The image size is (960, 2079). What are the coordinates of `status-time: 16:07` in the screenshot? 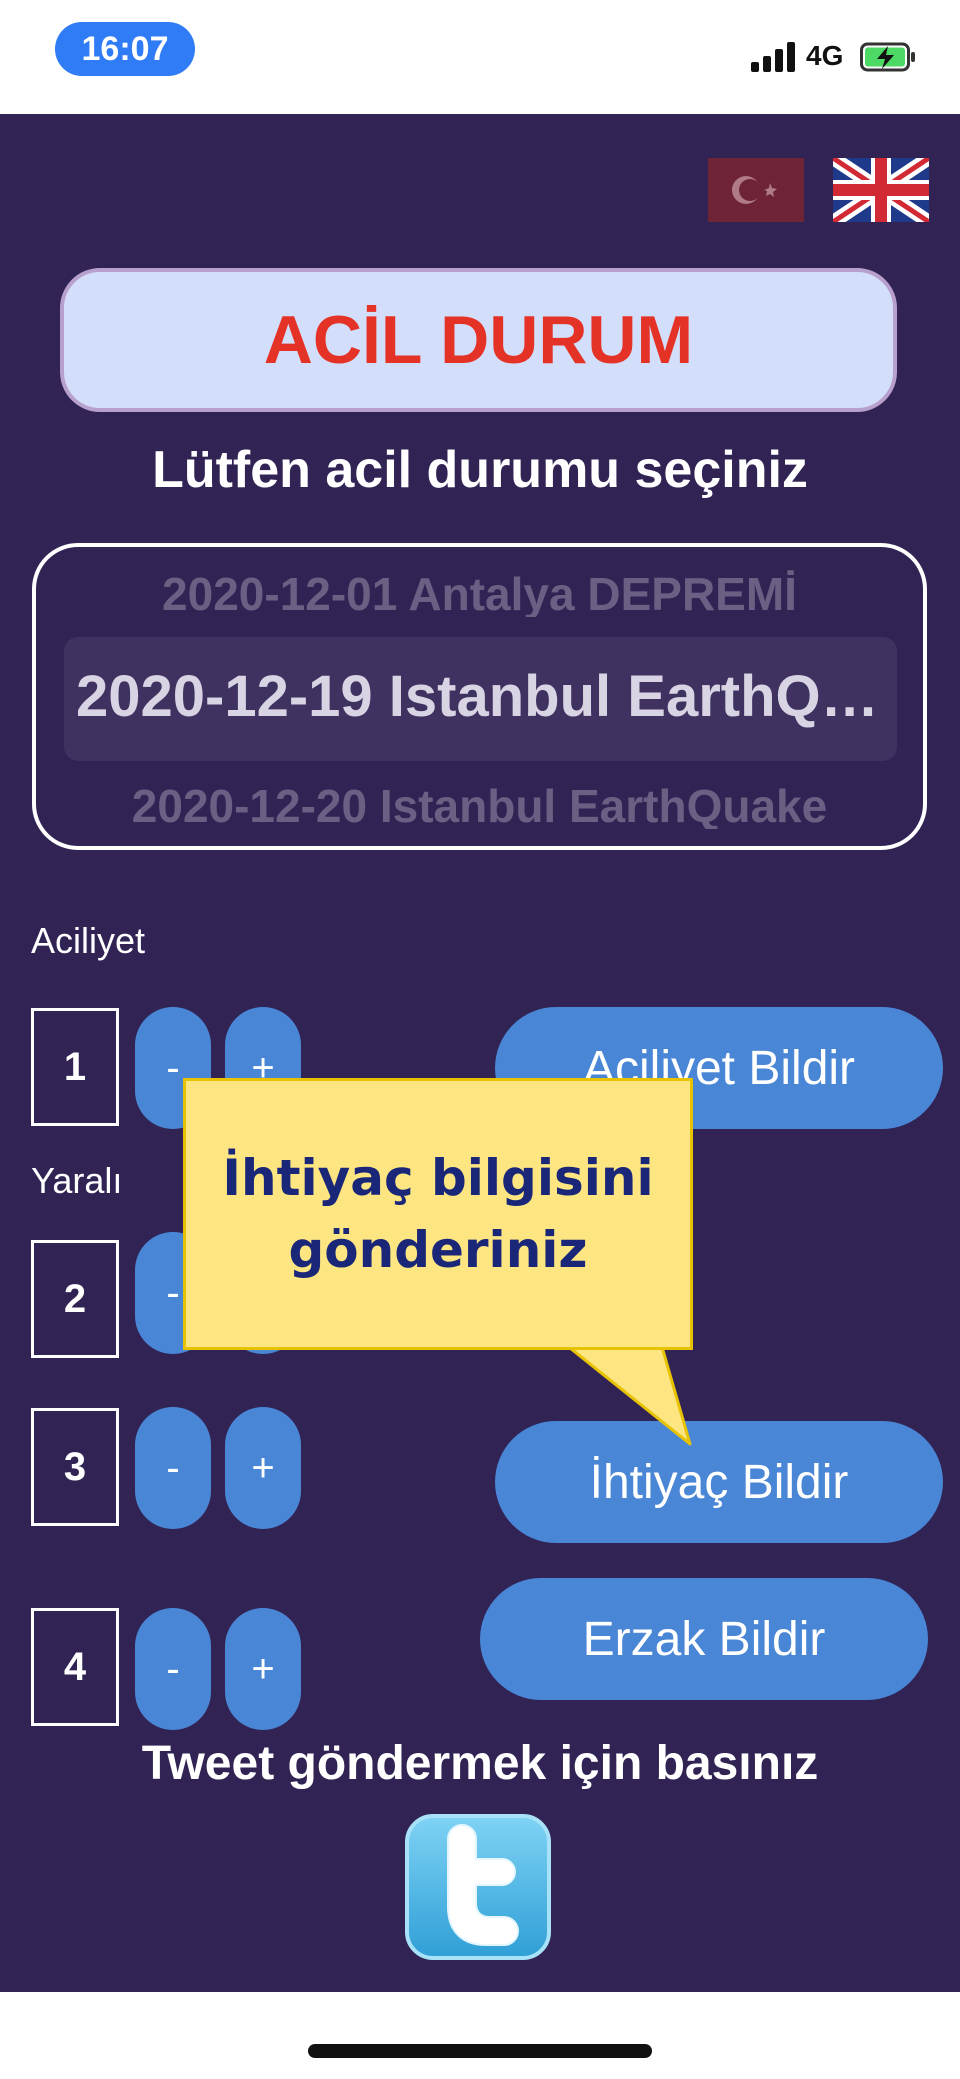 It's located at (125, 49).